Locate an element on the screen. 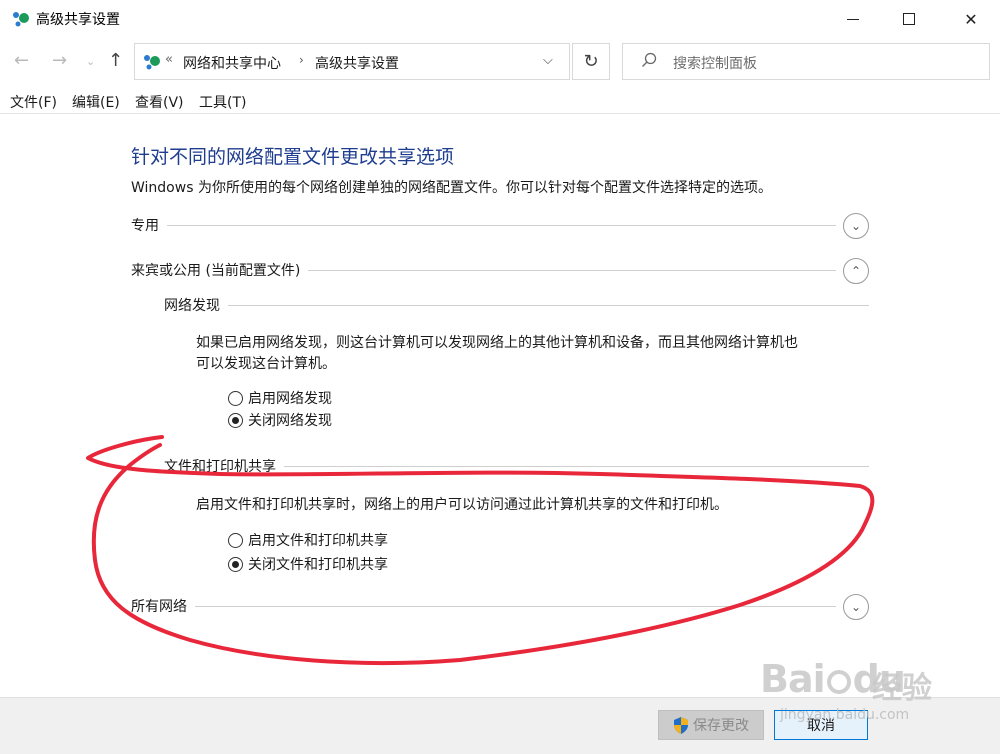 This screenshot has width=1000, height=754. collapse-chevron-icon: ⌃ is located at coordinates (856, 271).